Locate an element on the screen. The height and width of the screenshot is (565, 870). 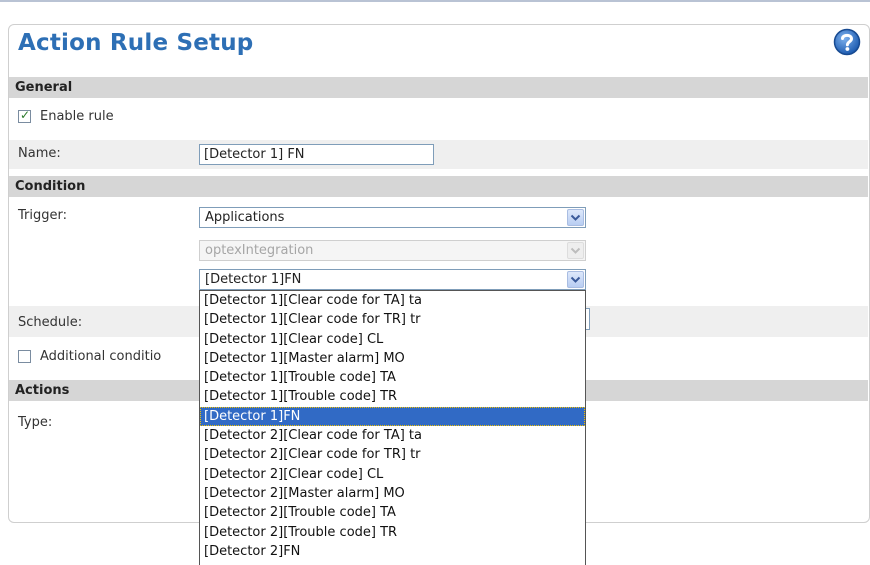
schedule-label: Schedule: is located at coordinates (50, 322).